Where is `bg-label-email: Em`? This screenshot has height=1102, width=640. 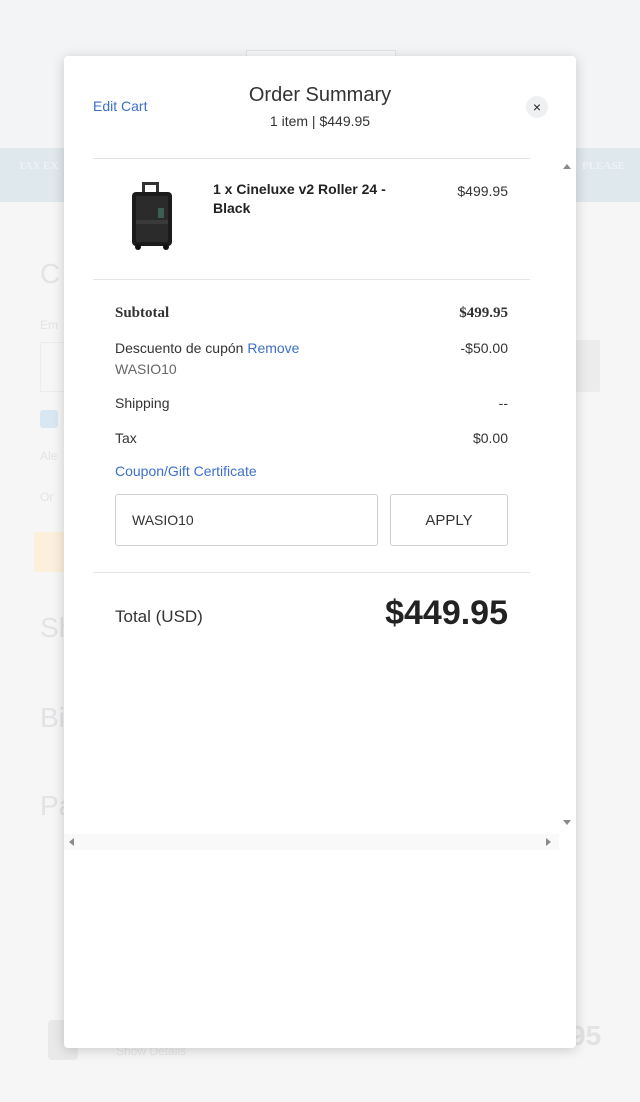 bg-label-email: Em is located at coordinates (49, 325).